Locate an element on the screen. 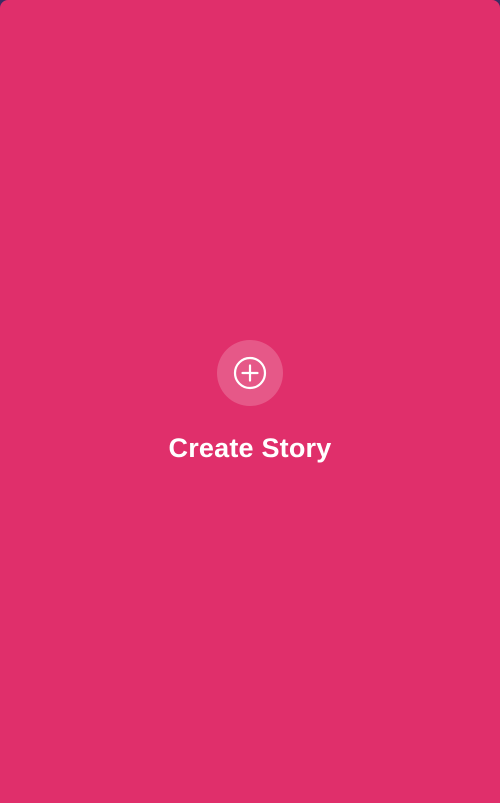 The image size is (500, 803). add-story-button is located at coordinates (250, 373).